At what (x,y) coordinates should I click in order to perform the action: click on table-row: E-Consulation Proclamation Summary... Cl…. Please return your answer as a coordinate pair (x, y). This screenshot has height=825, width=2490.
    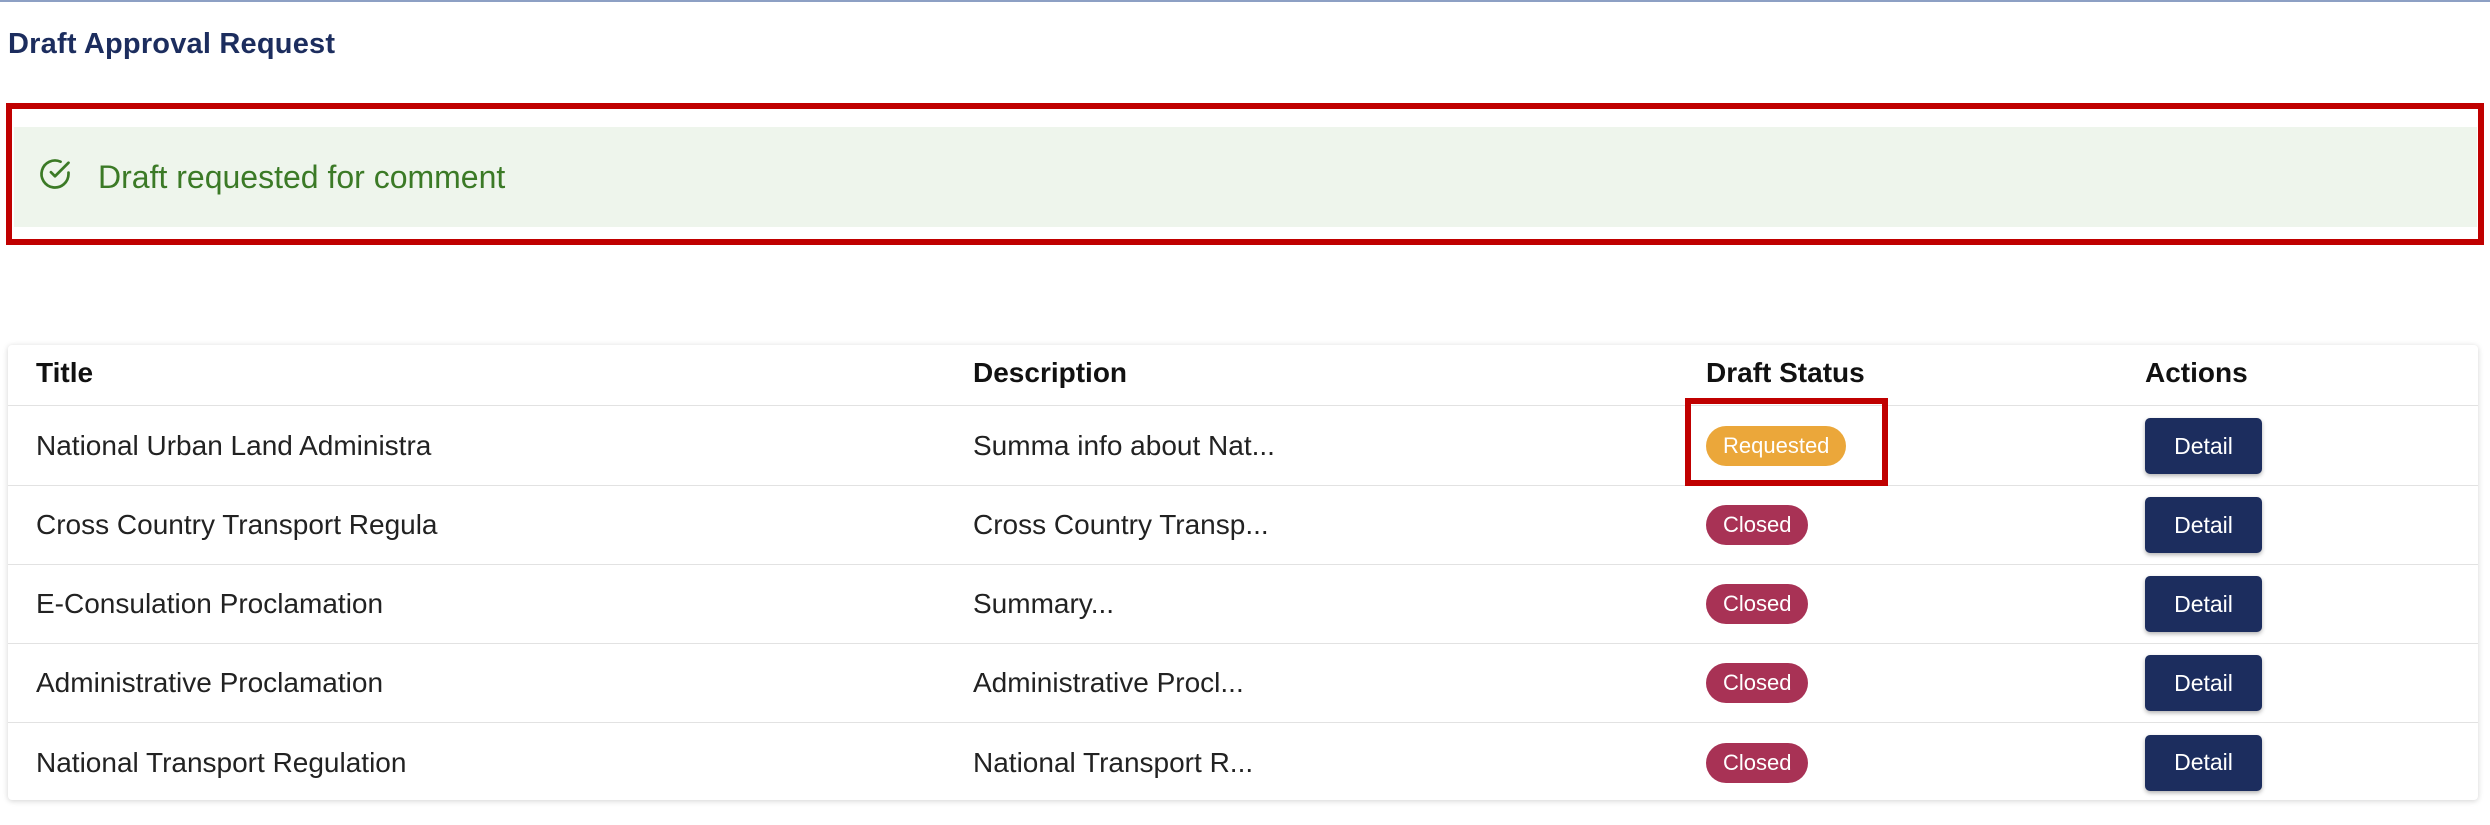
    Looking at the image, I should click on (1243, 604).